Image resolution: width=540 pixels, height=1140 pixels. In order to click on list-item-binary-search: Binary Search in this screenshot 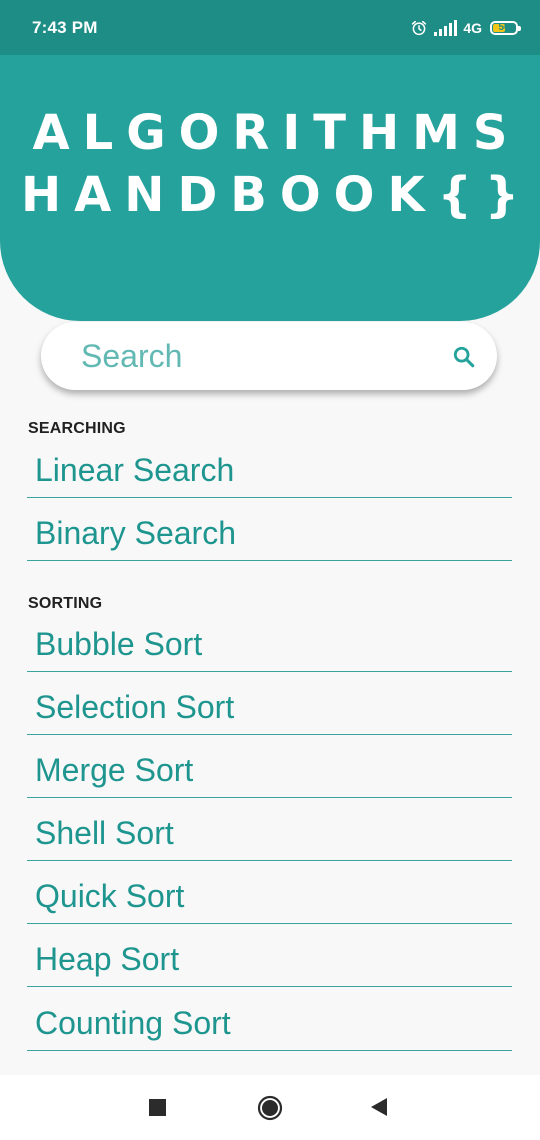, I will do `click(269, 529)`.